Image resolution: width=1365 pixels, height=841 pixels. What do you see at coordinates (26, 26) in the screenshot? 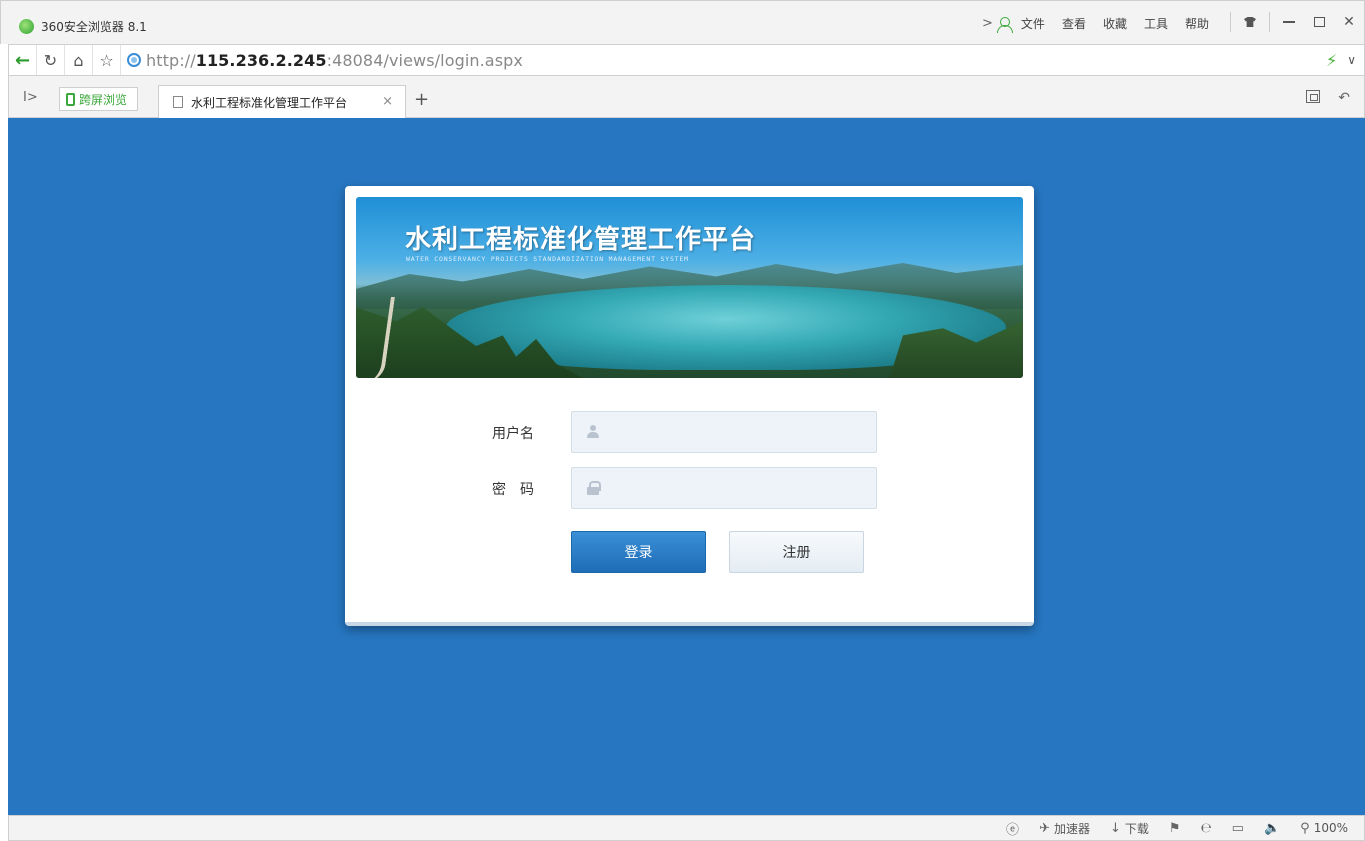
I see `browser-logo-icon` at bounding box center [26, 26].